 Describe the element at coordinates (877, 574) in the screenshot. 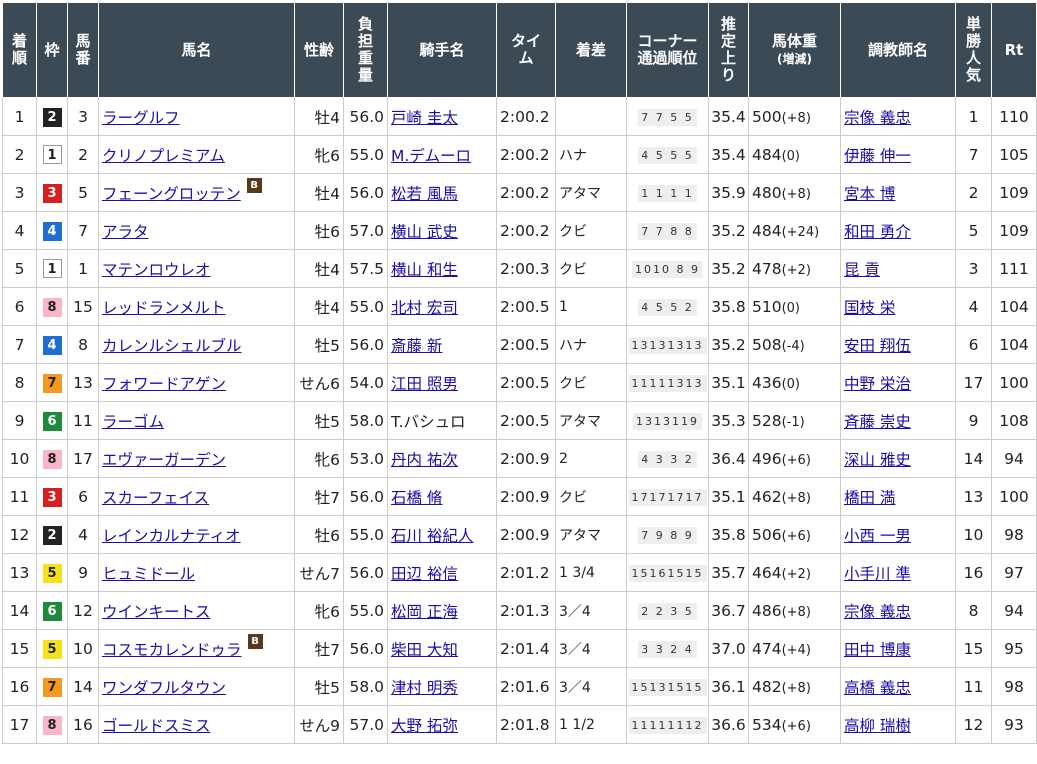

I see `trainer-name-link: 小手川 準` at that location.